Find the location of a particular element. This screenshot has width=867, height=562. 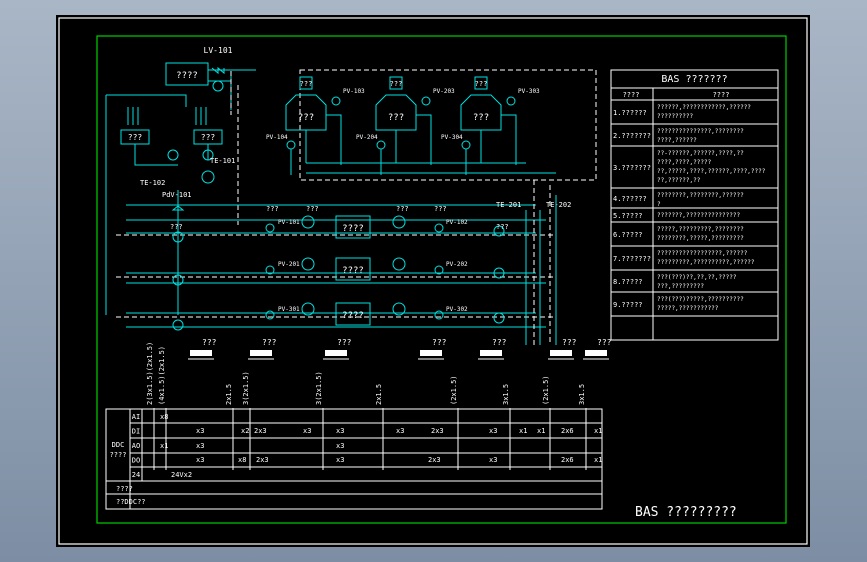

legend-row-number: 7.??????? is located at coordinates (632, 259).